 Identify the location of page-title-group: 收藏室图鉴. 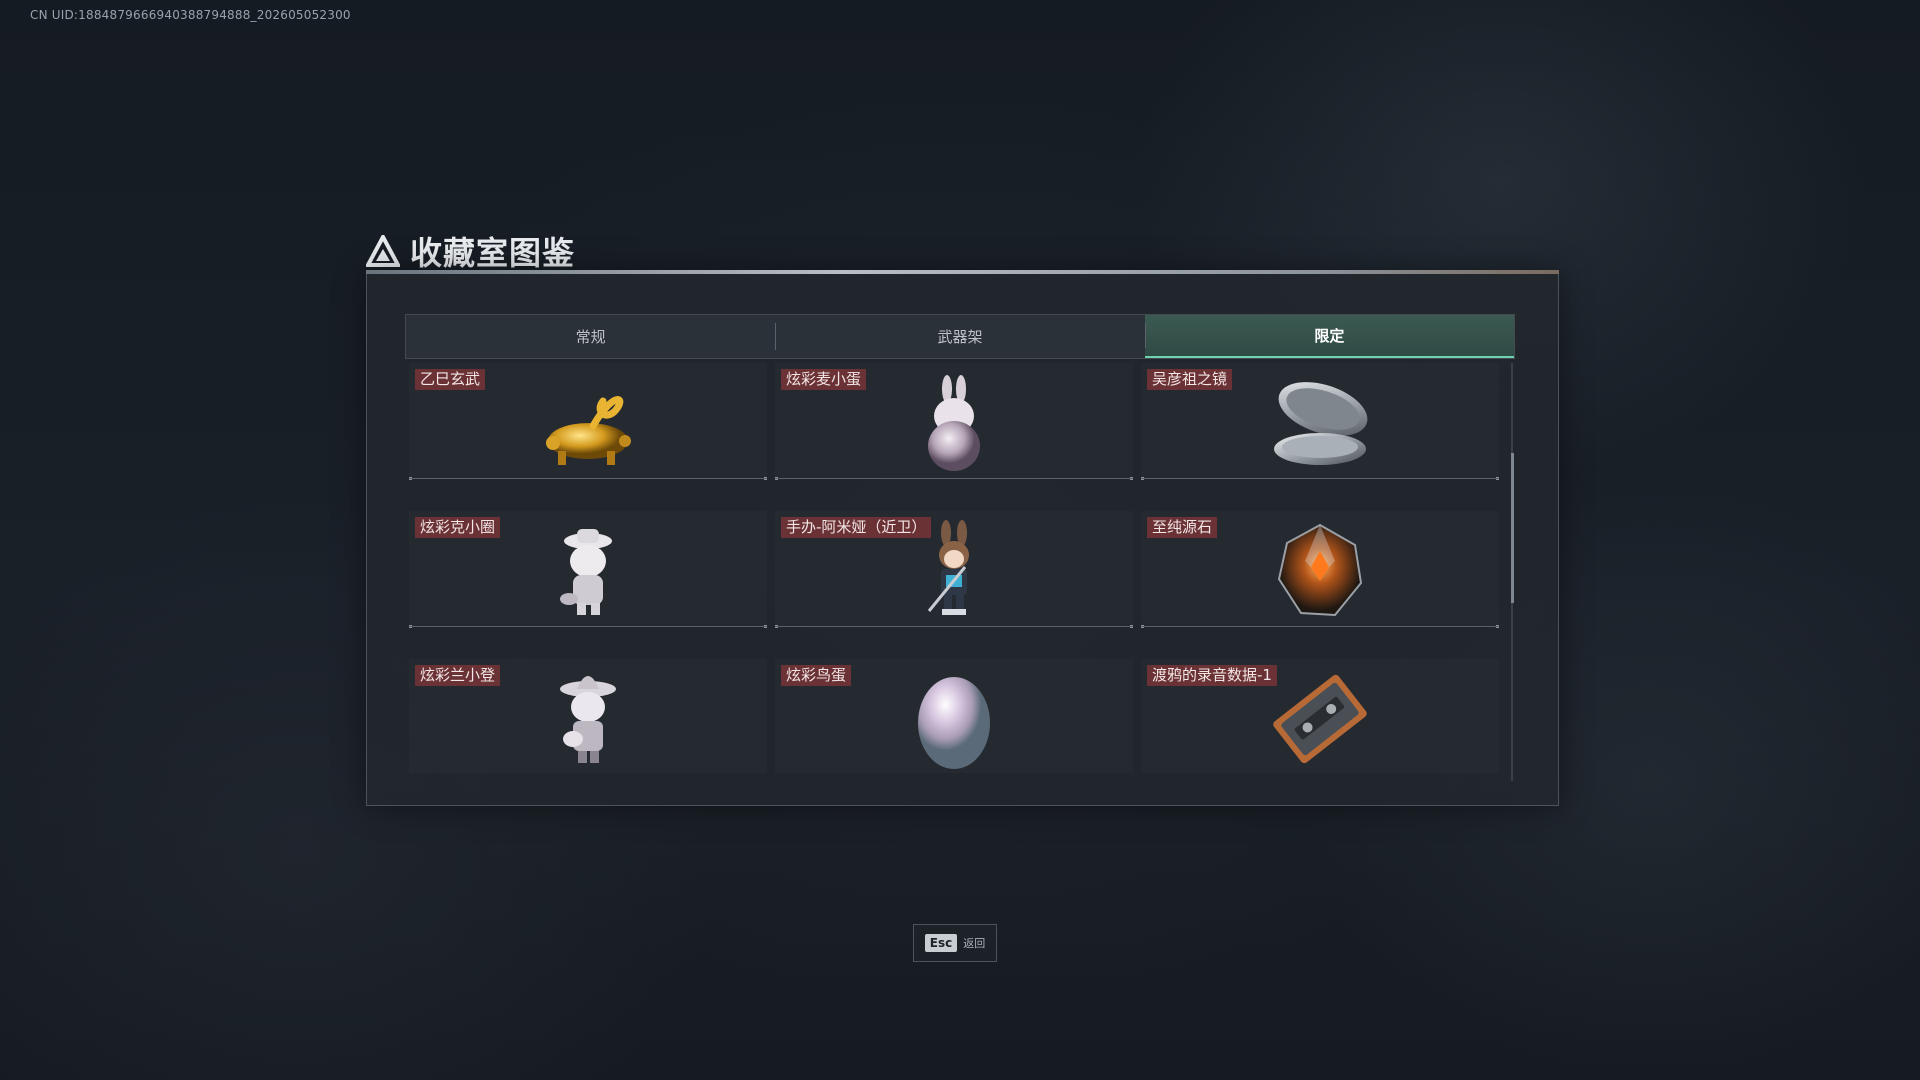
(470, 251).